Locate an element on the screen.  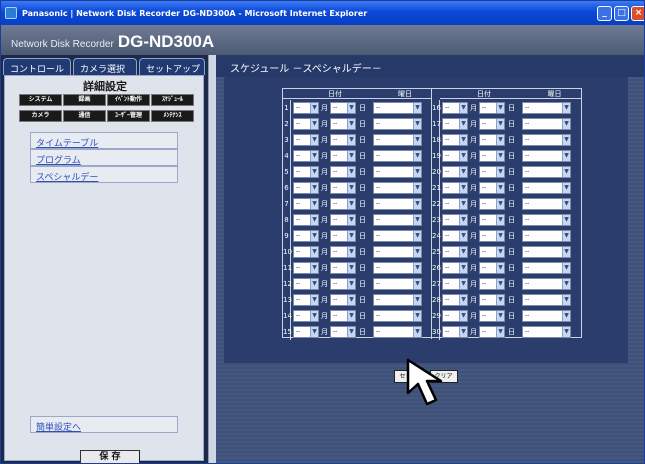
menu-program-link: プログラム is located at coordinates (104, 157).